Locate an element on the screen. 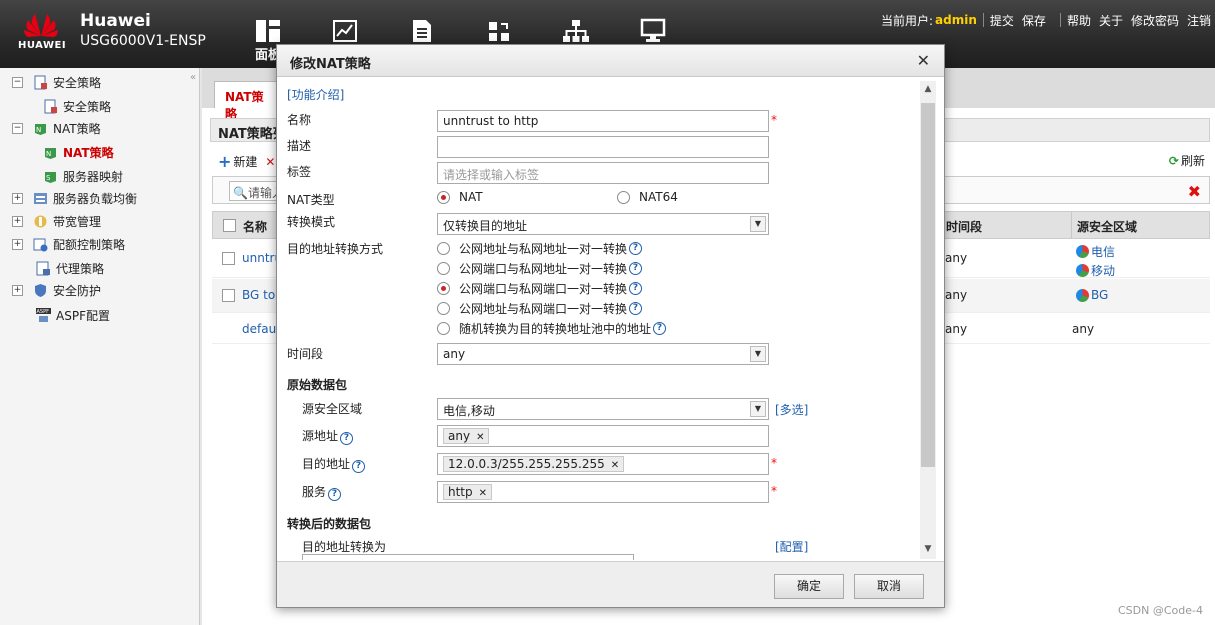  dst-convert-input is located at coordinates (468, 557).